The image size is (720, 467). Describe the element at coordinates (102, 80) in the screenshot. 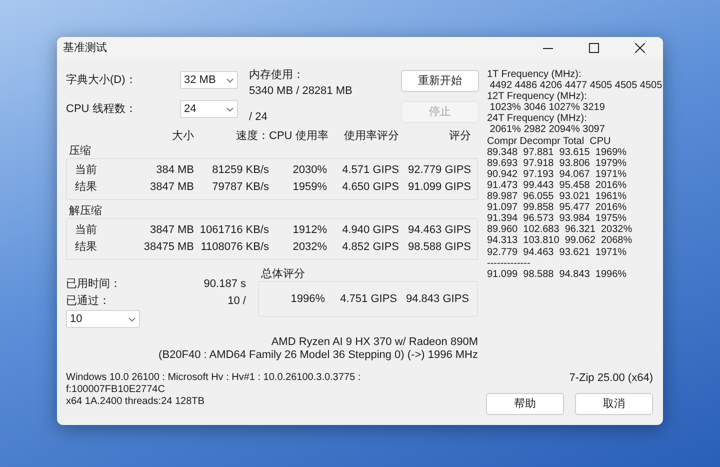

I see `field-label: 字典大小(D)：` at that location.